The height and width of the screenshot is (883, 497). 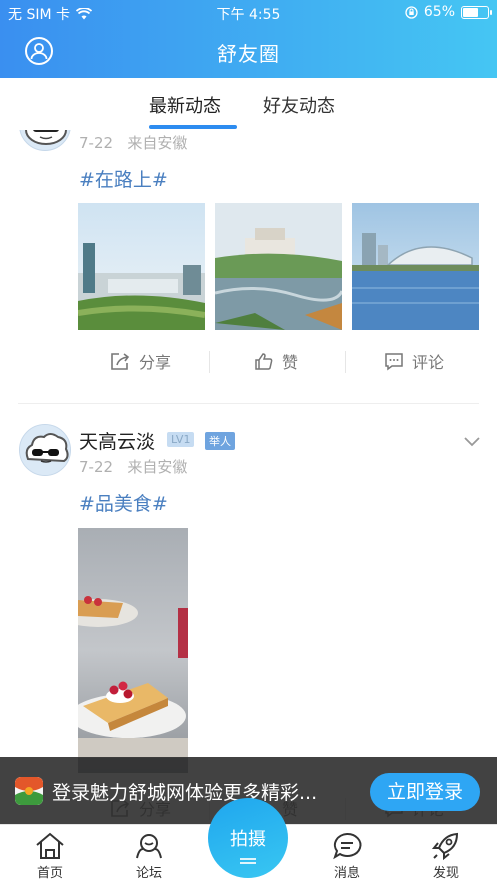 I want to click on level-badge: LV1, so click(x=181, y=439).